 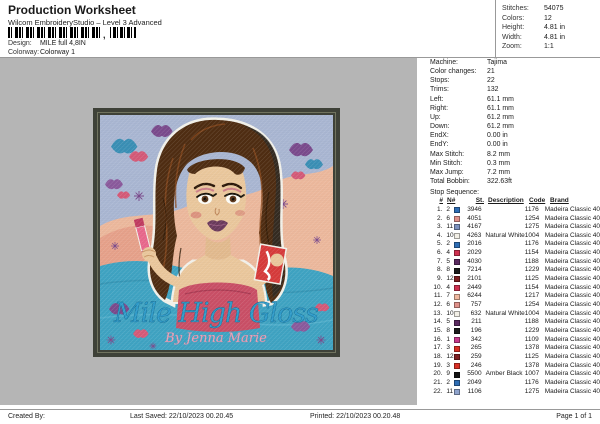 I want to click on stop-sequence-row: 3. 11 4167 1275 Madeira Classic 40, so click(x=515, y=227).